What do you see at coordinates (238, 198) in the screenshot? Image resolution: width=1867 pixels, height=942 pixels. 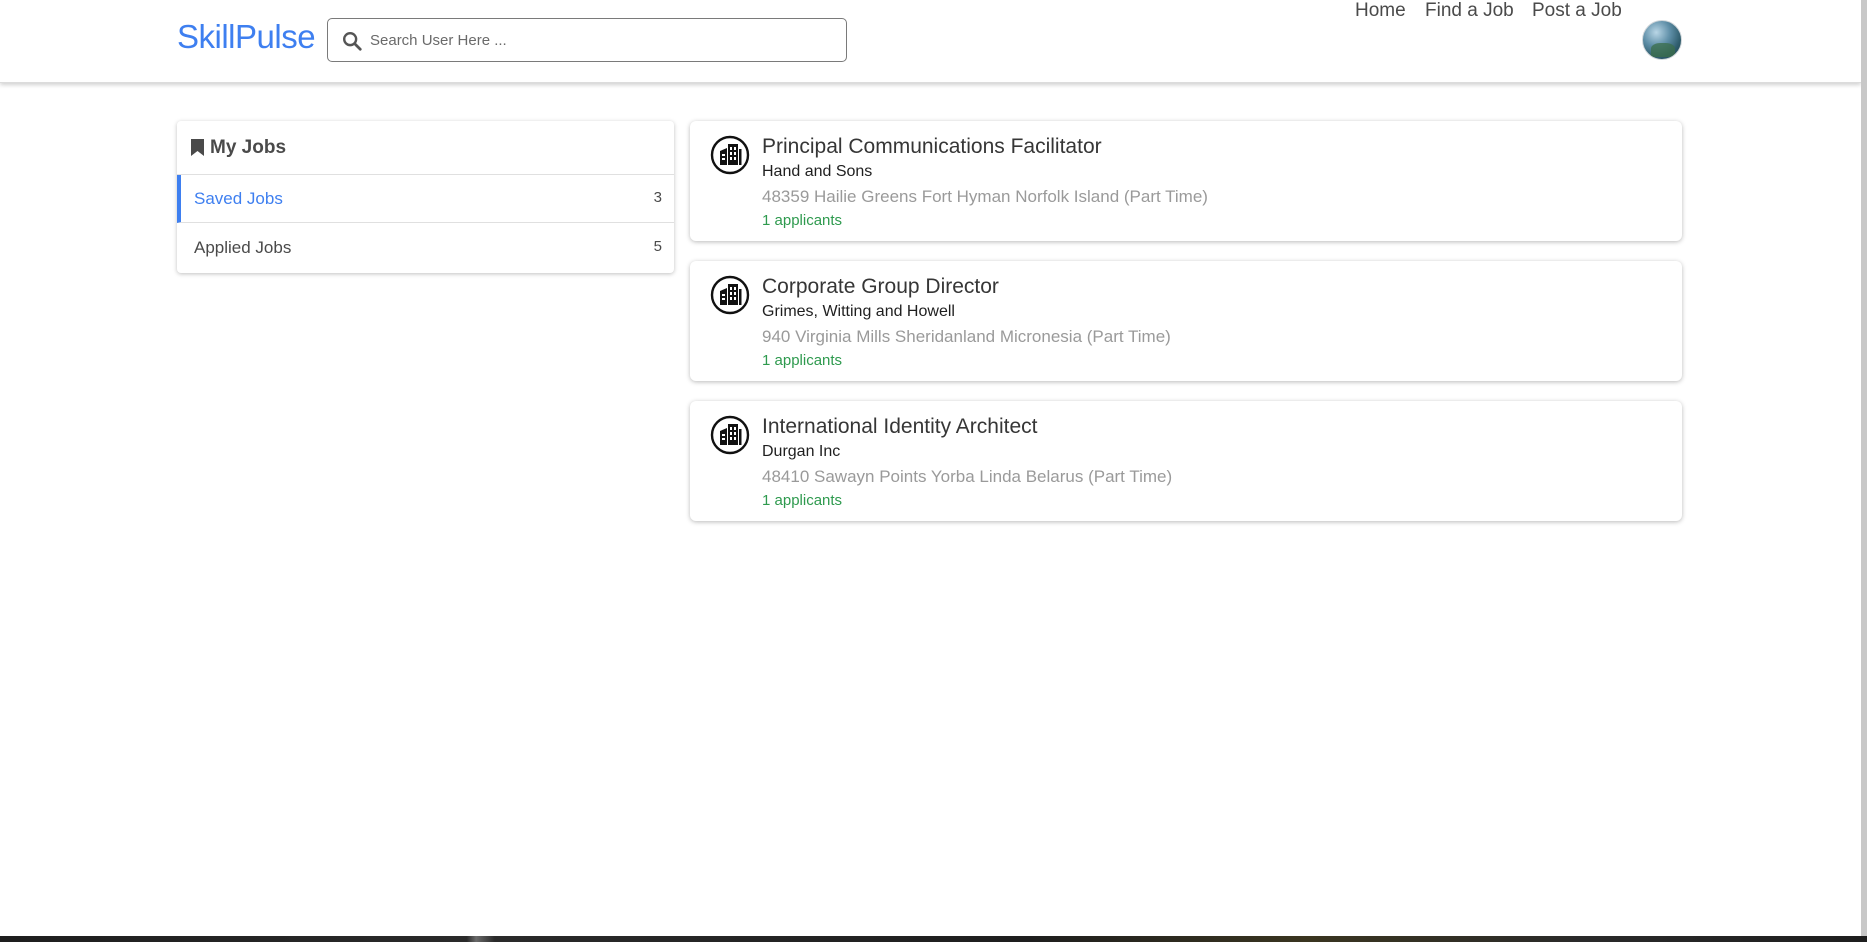 I see `sidebar-item-label: Saved Jobs` at bounding box center [238, 198].